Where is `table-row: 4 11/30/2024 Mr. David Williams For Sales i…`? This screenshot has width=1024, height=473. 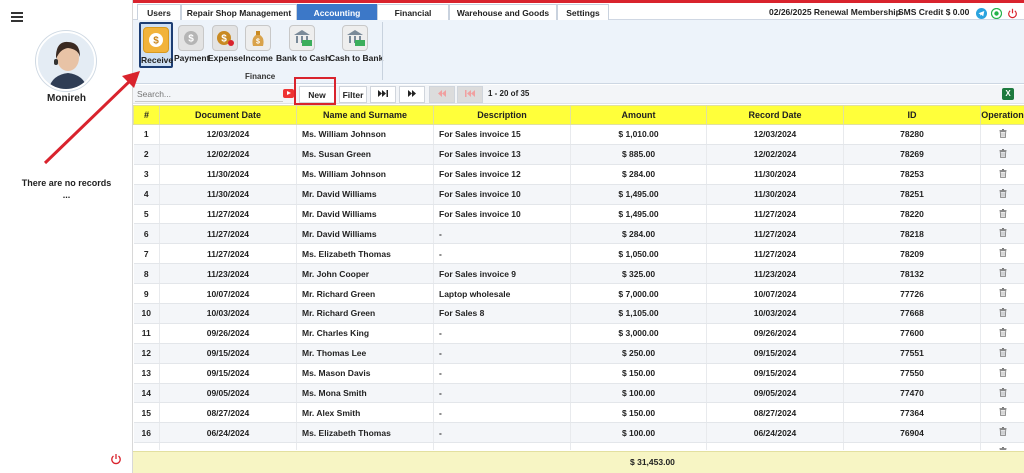
table-row: 4 11/30/2024 Mr. David Williams For Sales i… is located at coordinates (578, 194).